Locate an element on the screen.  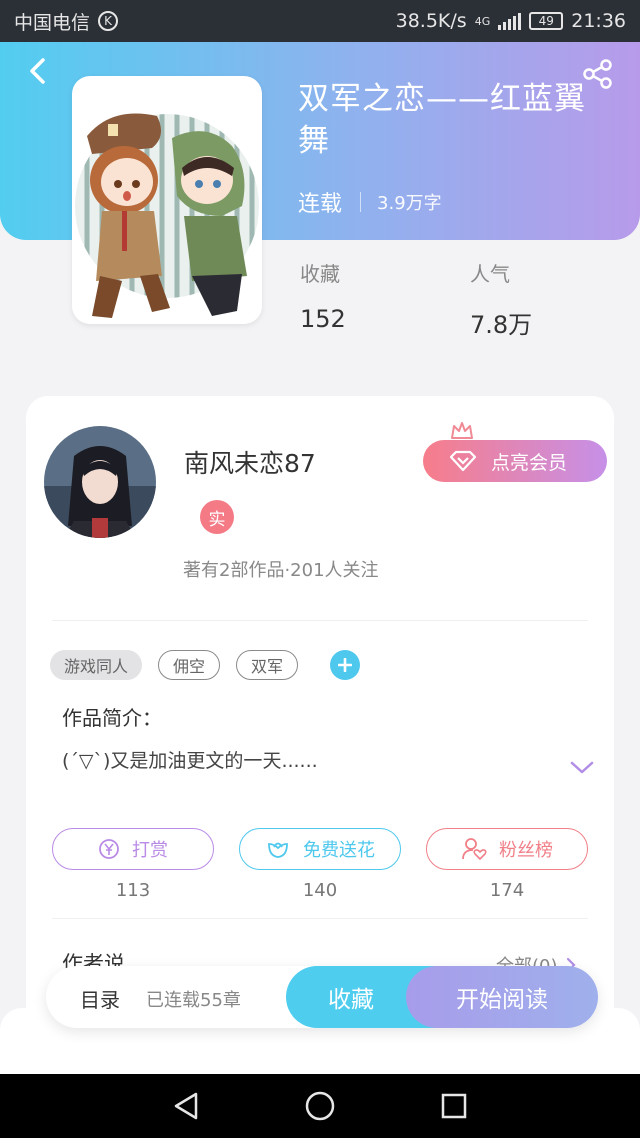
verified-badge: 实 is located at coordinates (217, 517).